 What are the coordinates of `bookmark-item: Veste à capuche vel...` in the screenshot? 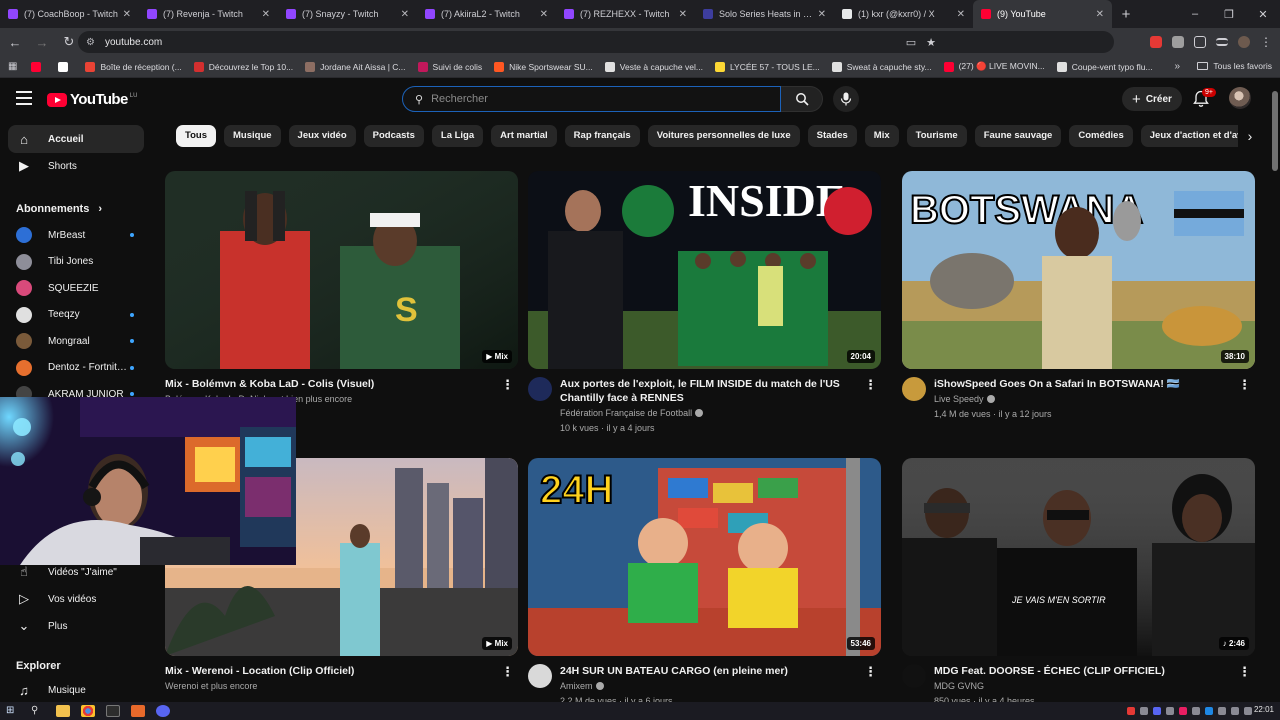 It's located at (653, 66).